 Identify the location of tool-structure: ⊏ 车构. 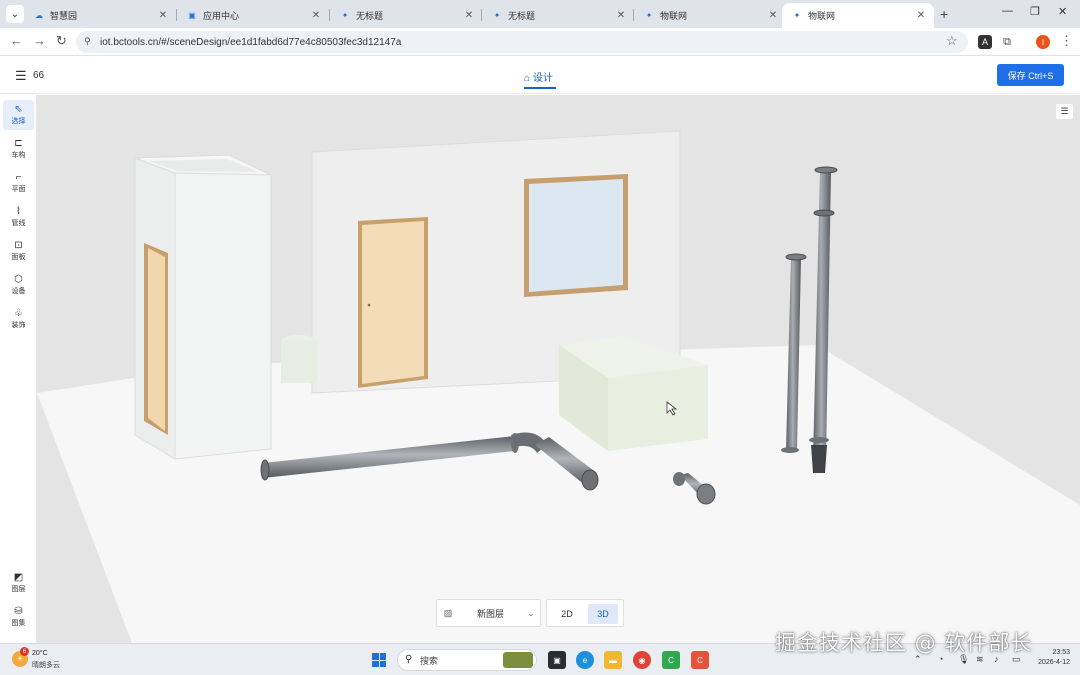
(18, 149).